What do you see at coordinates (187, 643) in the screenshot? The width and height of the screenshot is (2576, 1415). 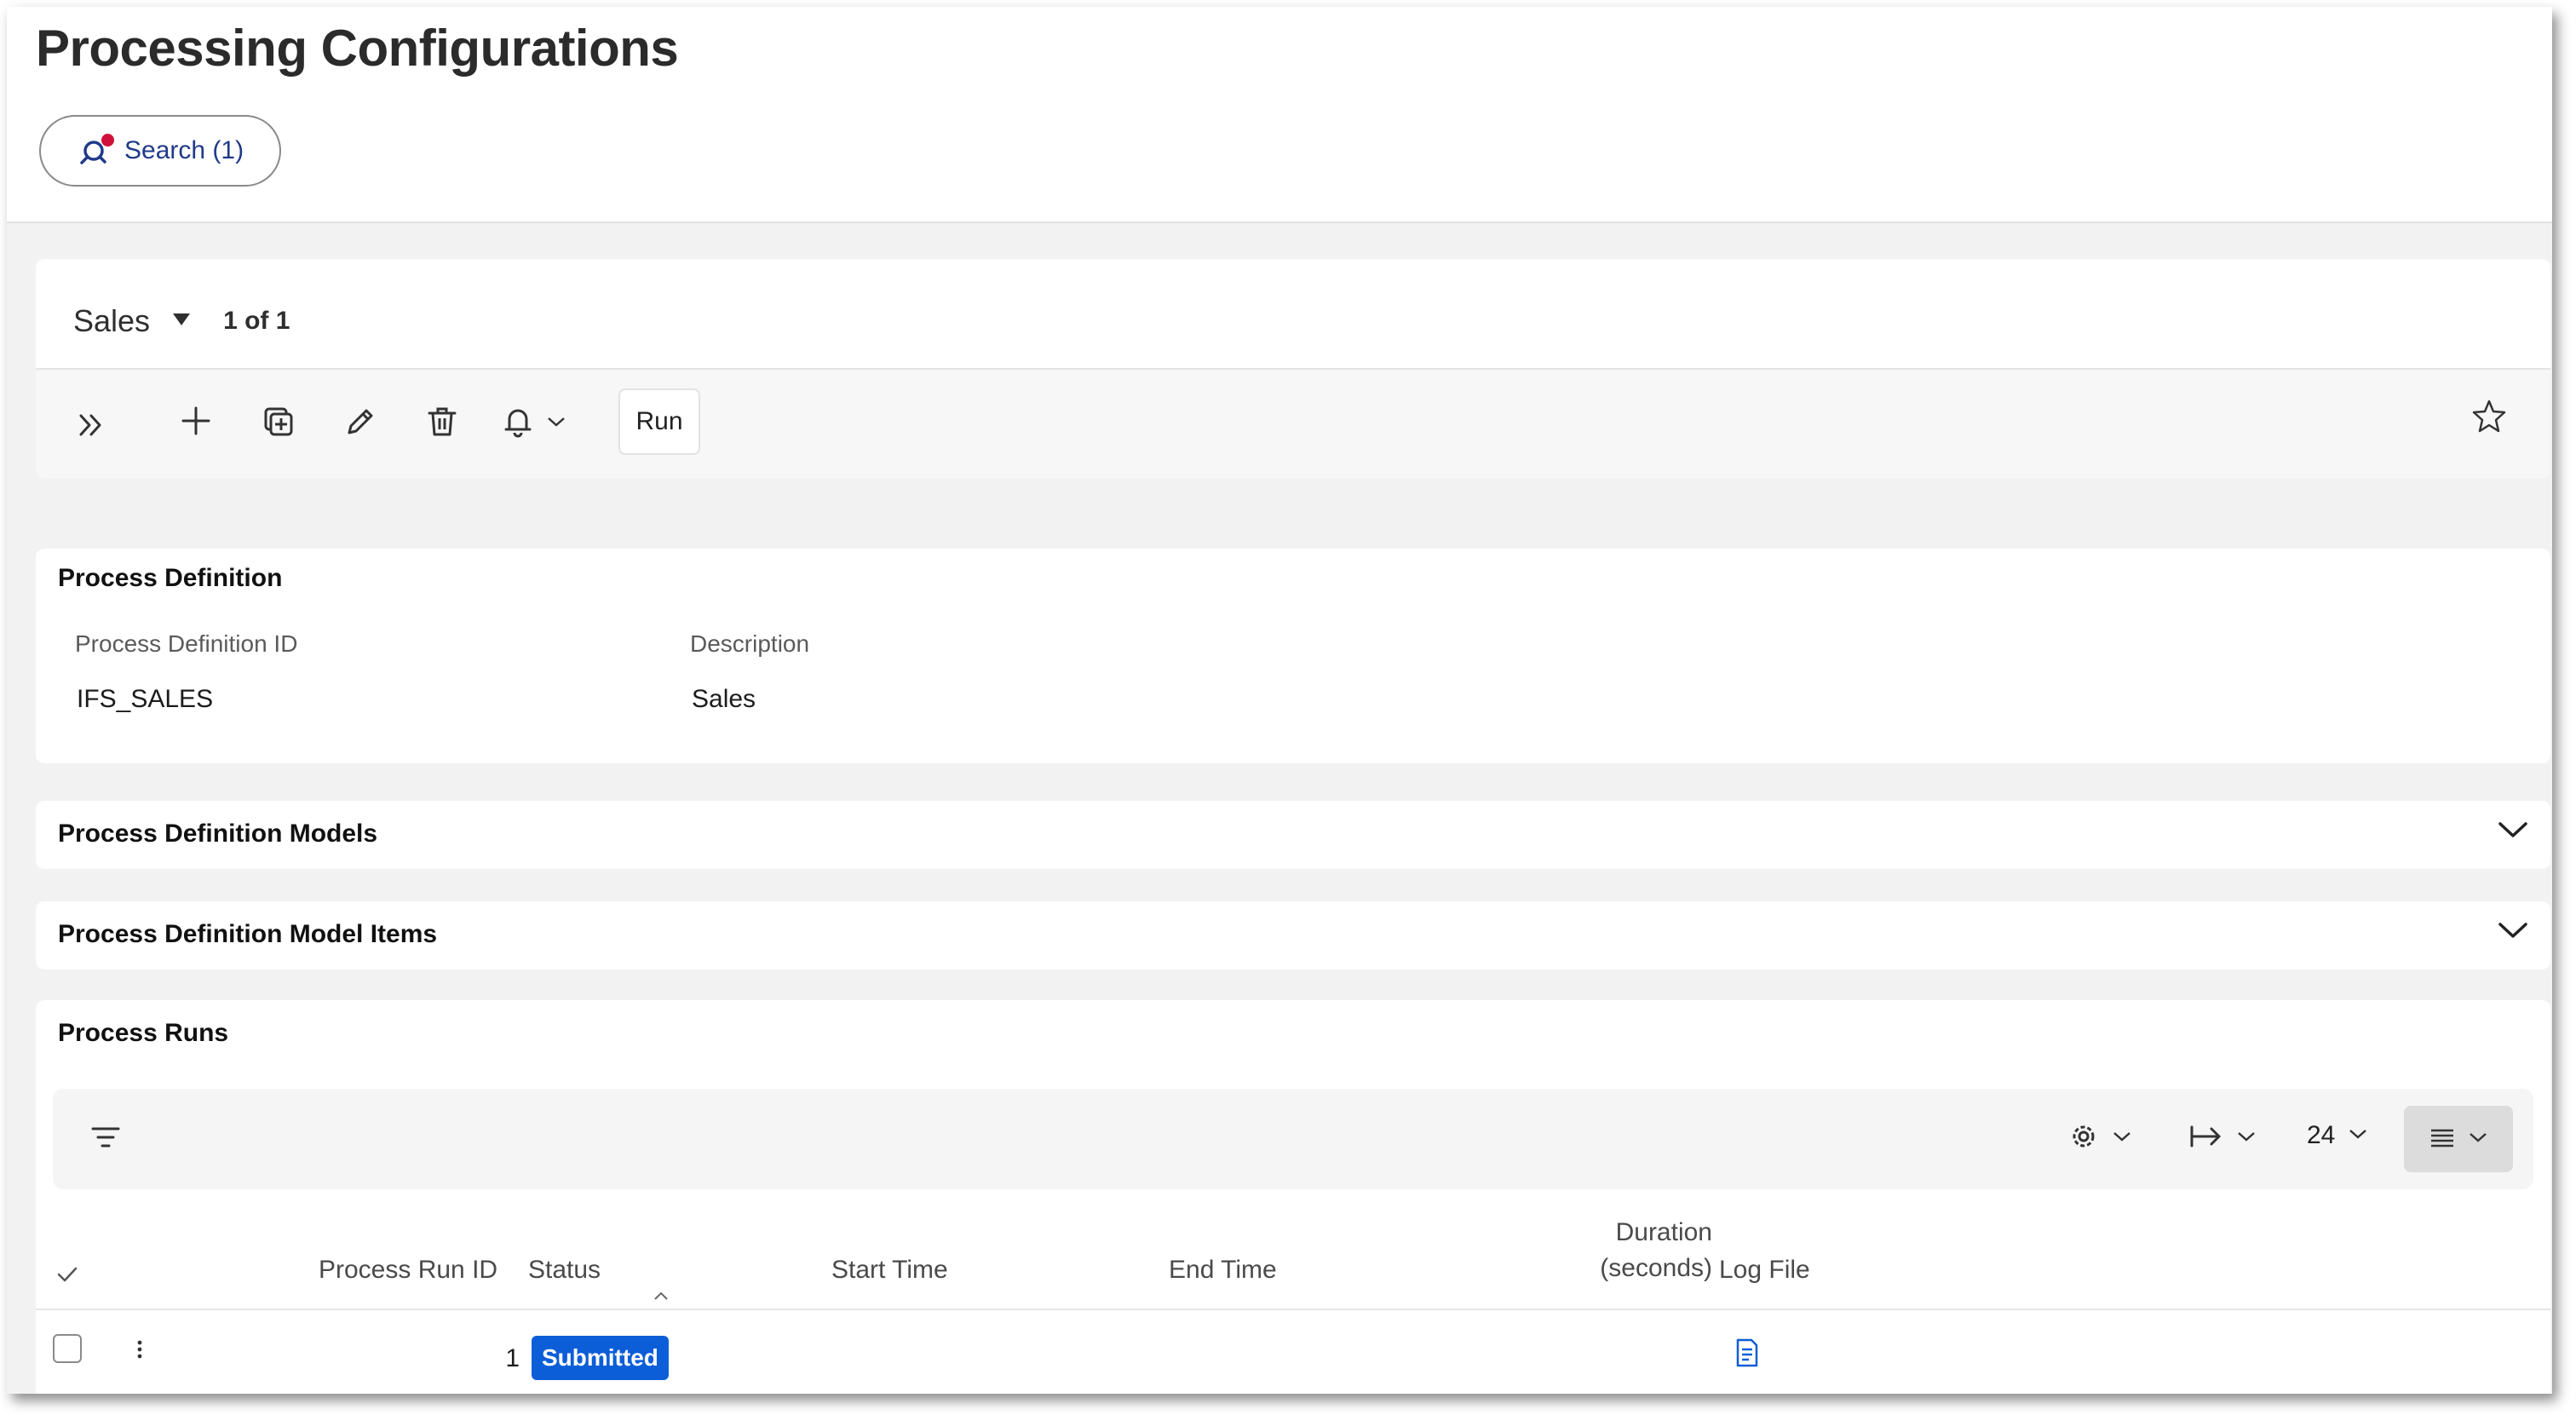 I see `process-definition-id-label: Process Definition ID` at bounding box center [187, 643].